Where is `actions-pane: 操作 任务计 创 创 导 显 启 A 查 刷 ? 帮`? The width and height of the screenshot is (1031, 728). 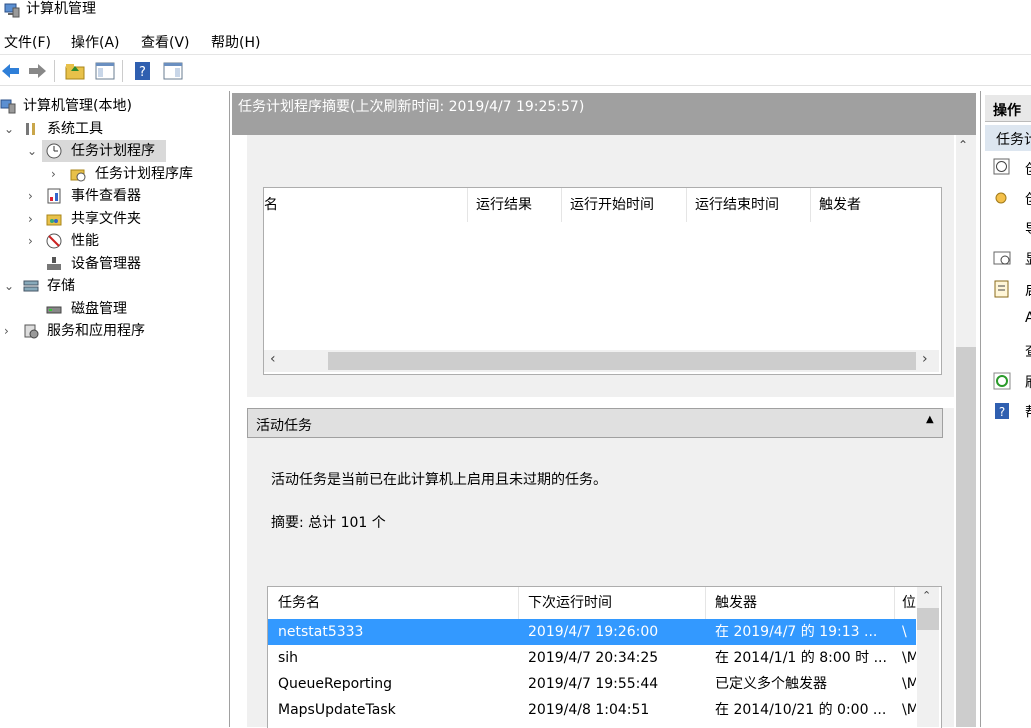 actions-pane: 操作 任务计 创 创 导 显 启 A 查 刷 ? 帮 is located at coordinates (1005, 409).